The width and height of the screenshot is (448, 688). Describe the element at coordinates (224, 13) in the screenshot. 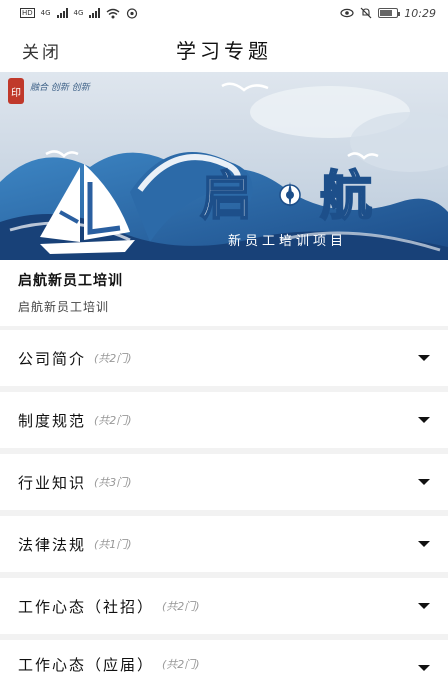

I see `status-bar: HD 4G 4G 10:29` at that location.